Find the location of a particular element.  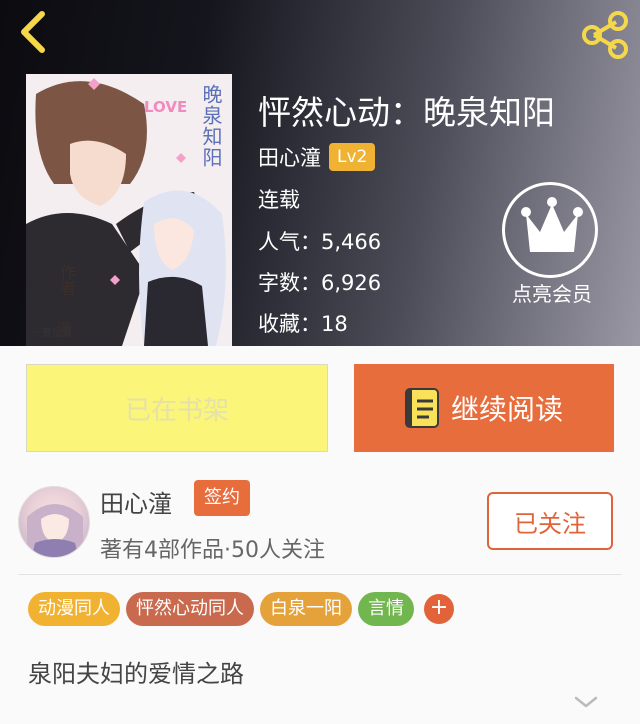

book-cover: LOVE 晚泉知阳 作者 潼 一直怡然 is located at coordinates (129, 210).